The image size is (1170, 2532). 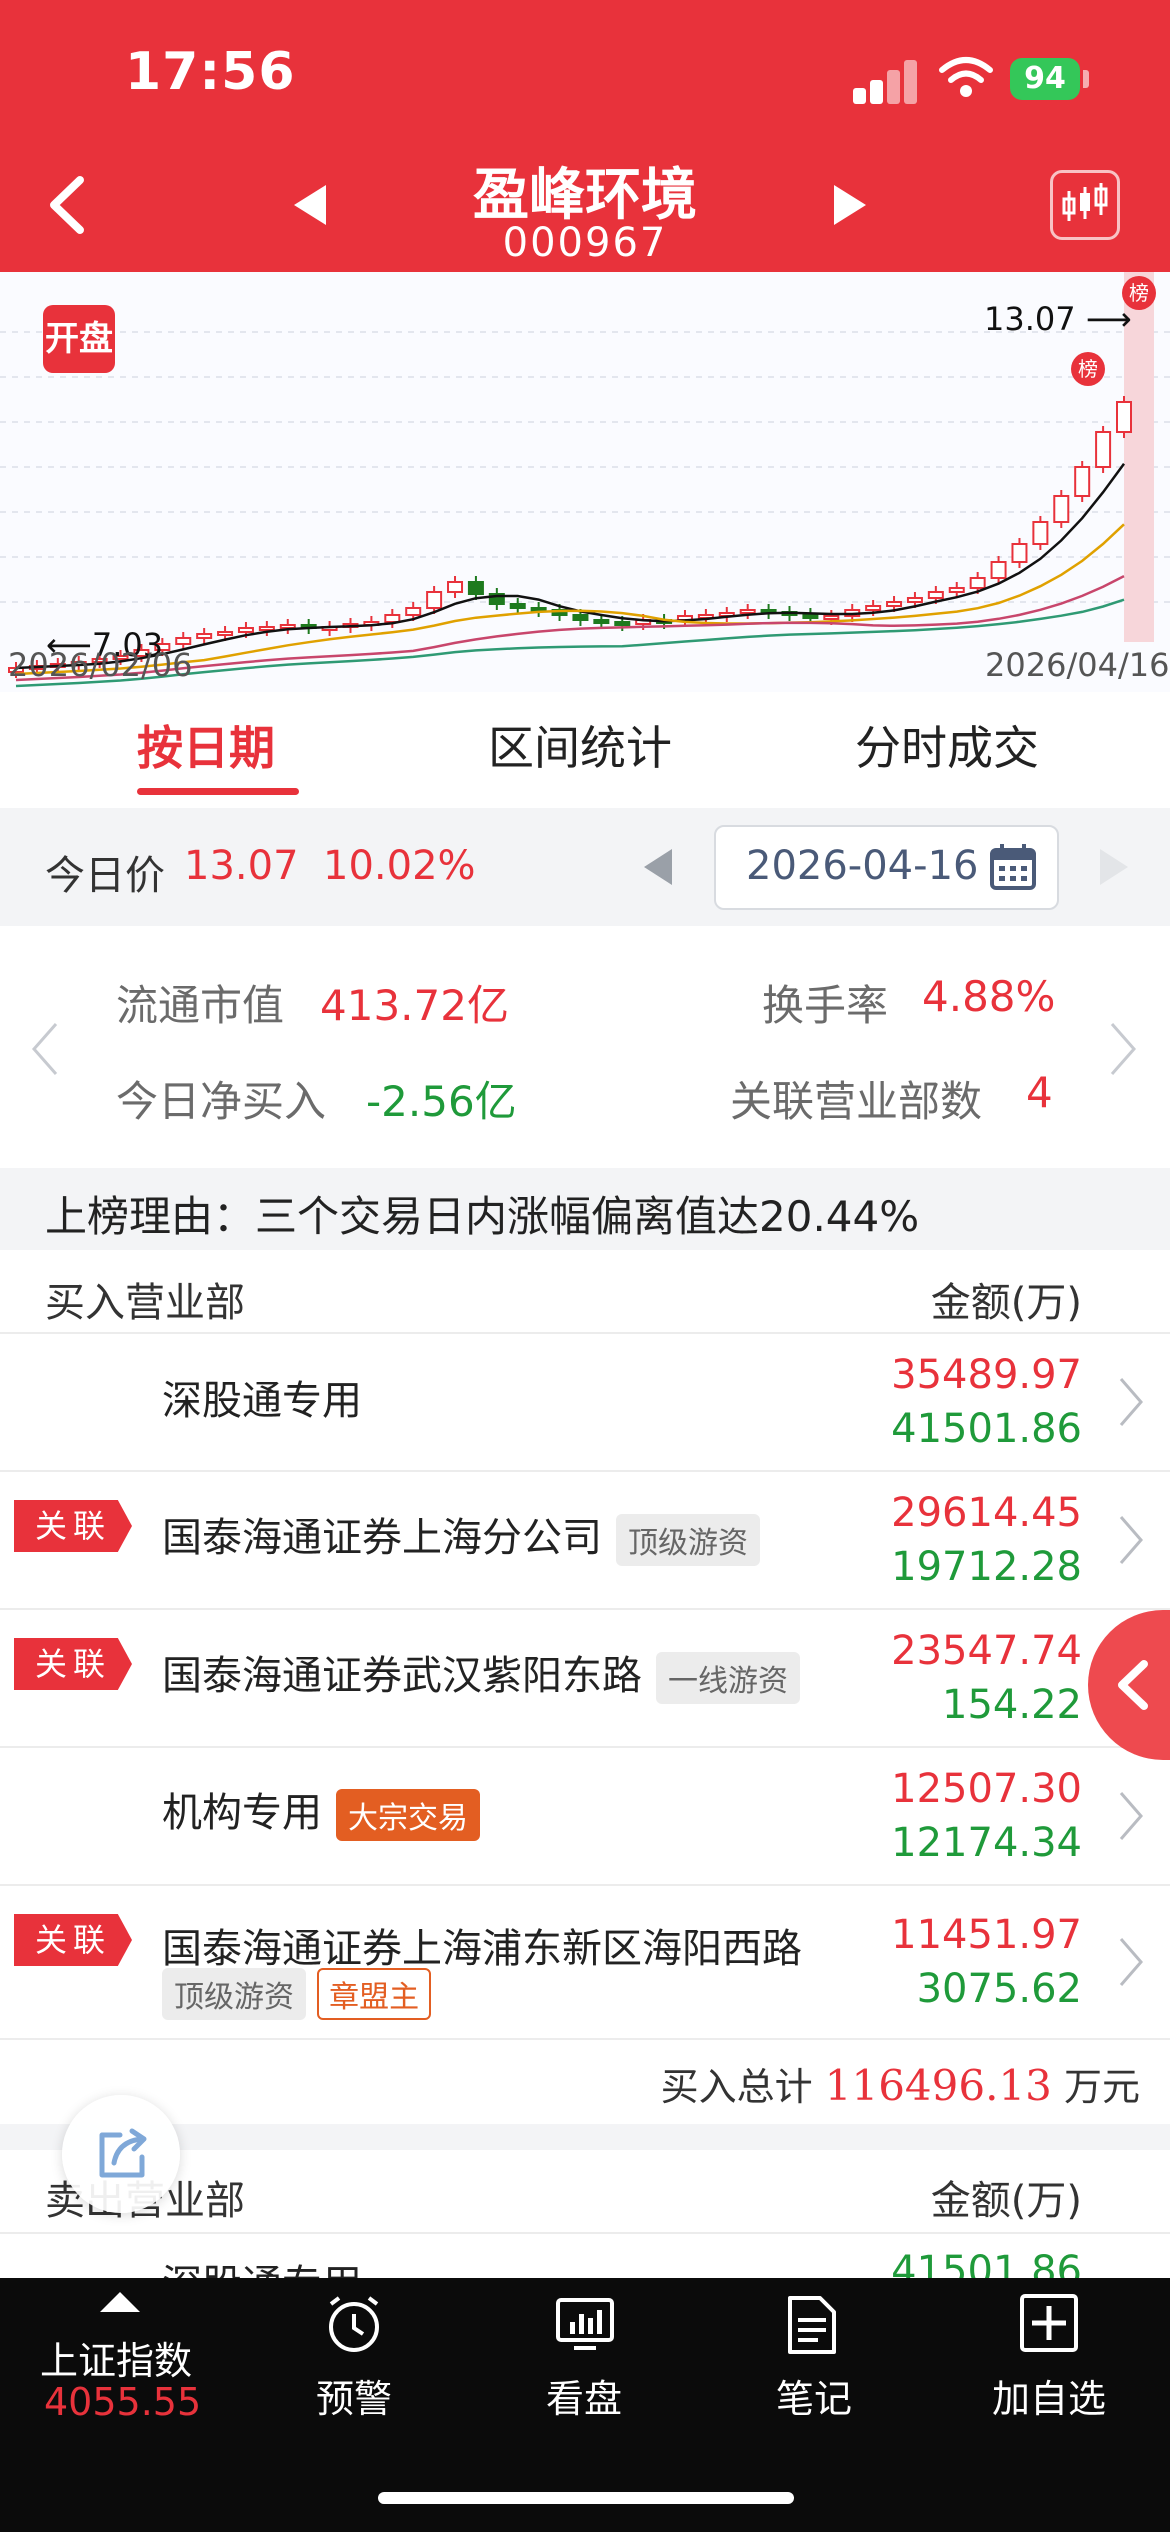 I want to click on today-price-label: 今日价, so click(x=105, y=876).